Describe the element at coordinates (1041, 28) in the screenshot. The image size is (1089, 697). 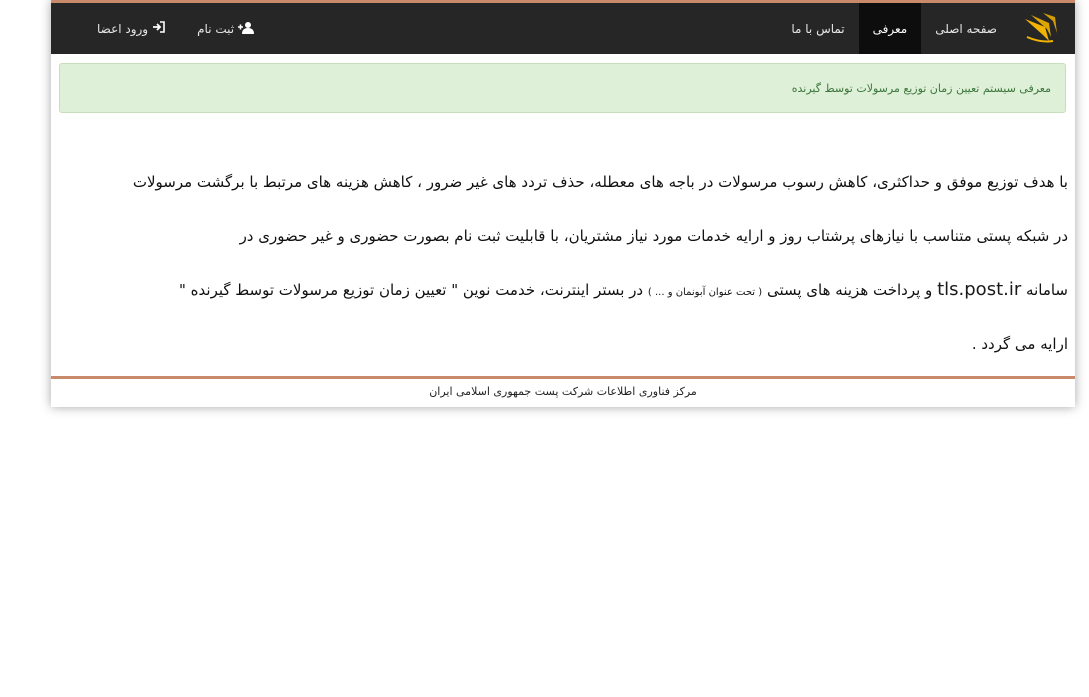
I see `post-logo-icon` at that location.